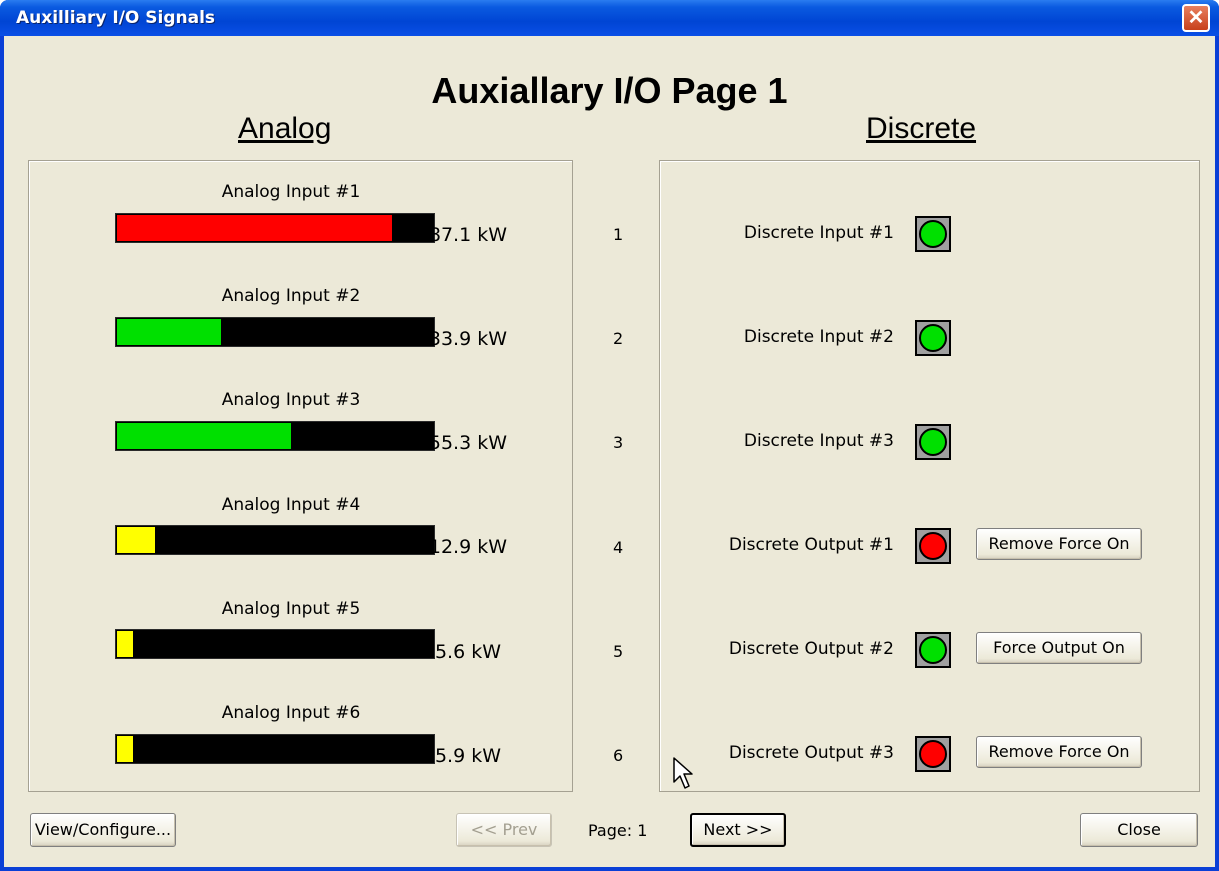 The height and width of the screenshot is (871, 1219). Describe the element at coordinates (618, 234) in the screenshot. I see `row-number: 1` at that location.